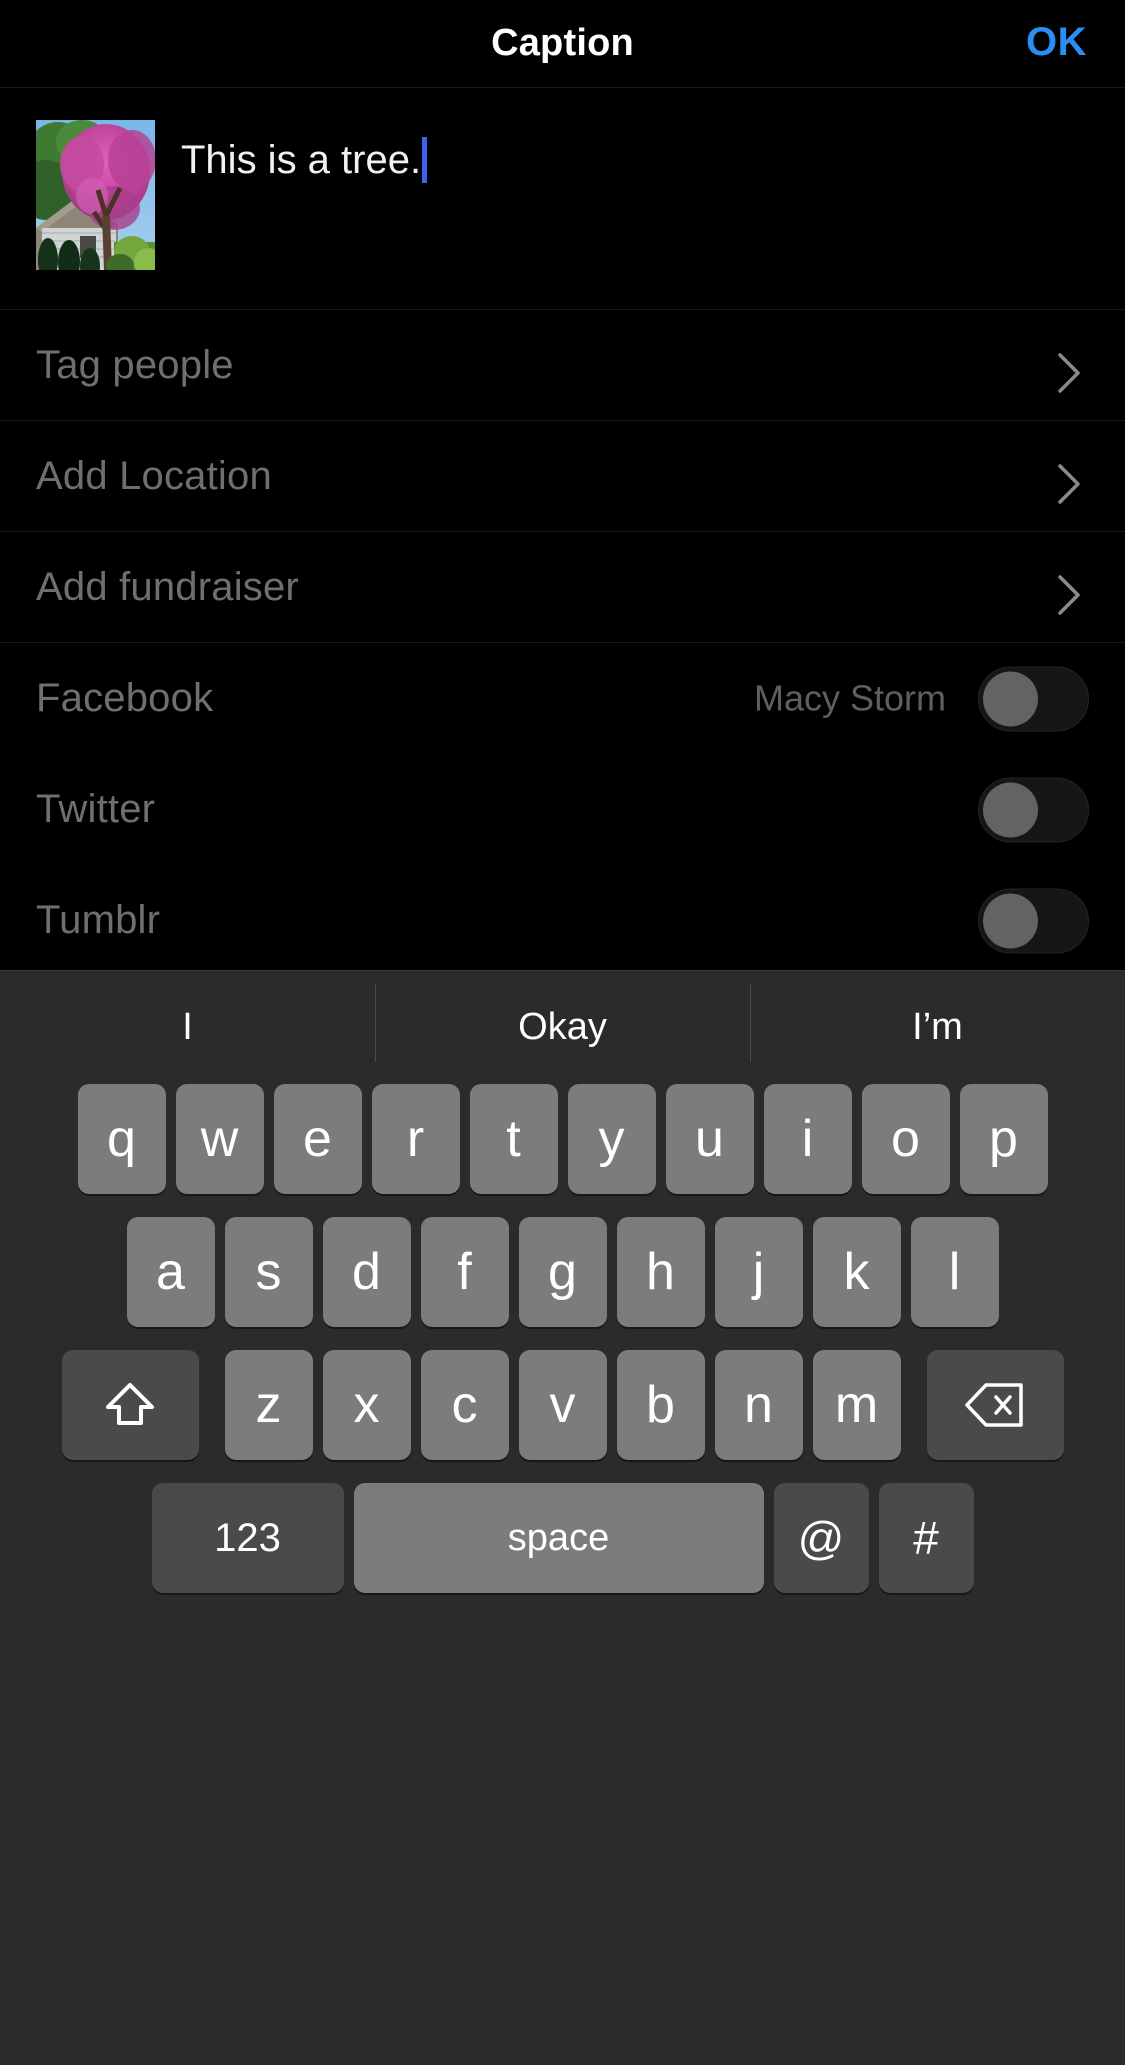 The height and width of the screenshot is (2065, 1125). I want to click on key-y: y, so click(611, 1139).